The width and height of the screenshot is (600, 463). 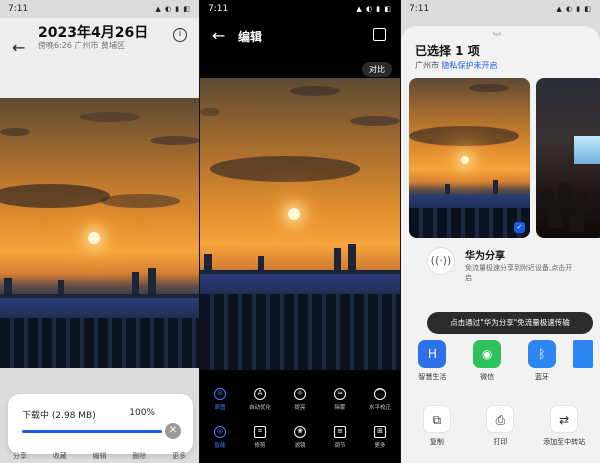 I want to click on option-label: 水平校正, so click(x=379, y=408).